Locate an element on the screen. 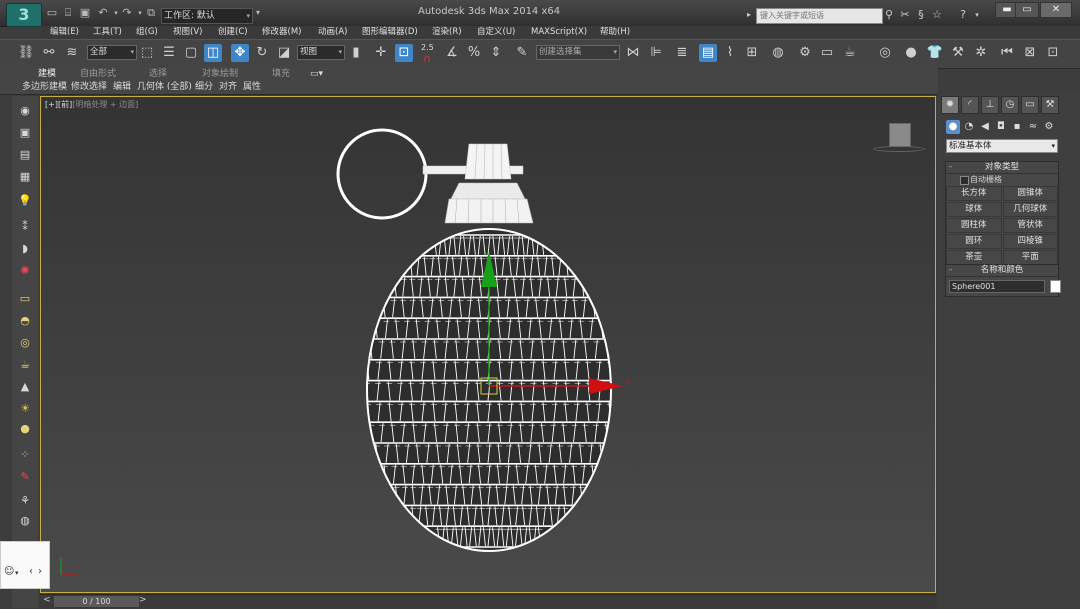 Image resolution: width=1080 pixels, height=609 pixels. chat-popup: ☺ ▾ ‹ › is located at coordinates (25, 565).